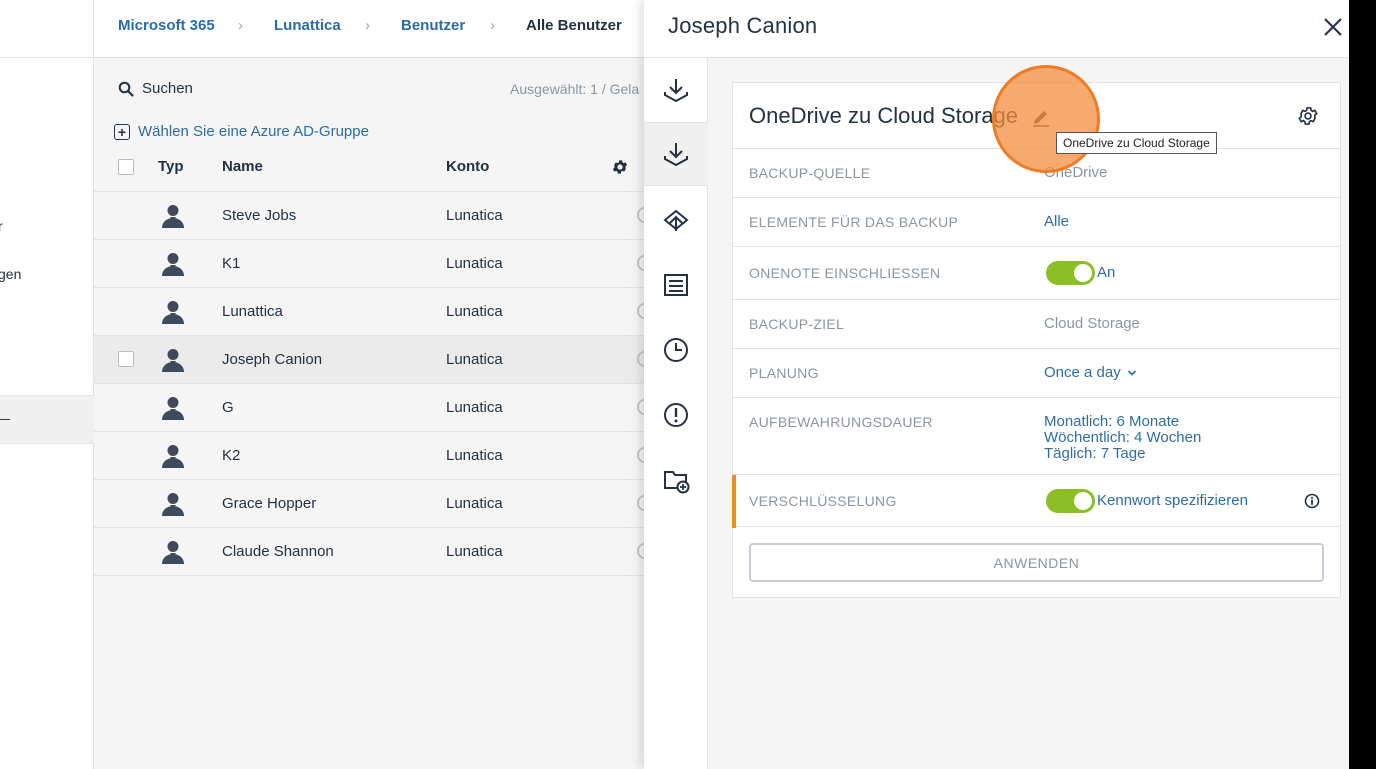 The width and height of the screenshot is (1376, 769). What do you see at coordinates (242, 166) in the screenshot?
I see `column-header-name: Name` at bounding box center [242, 166].